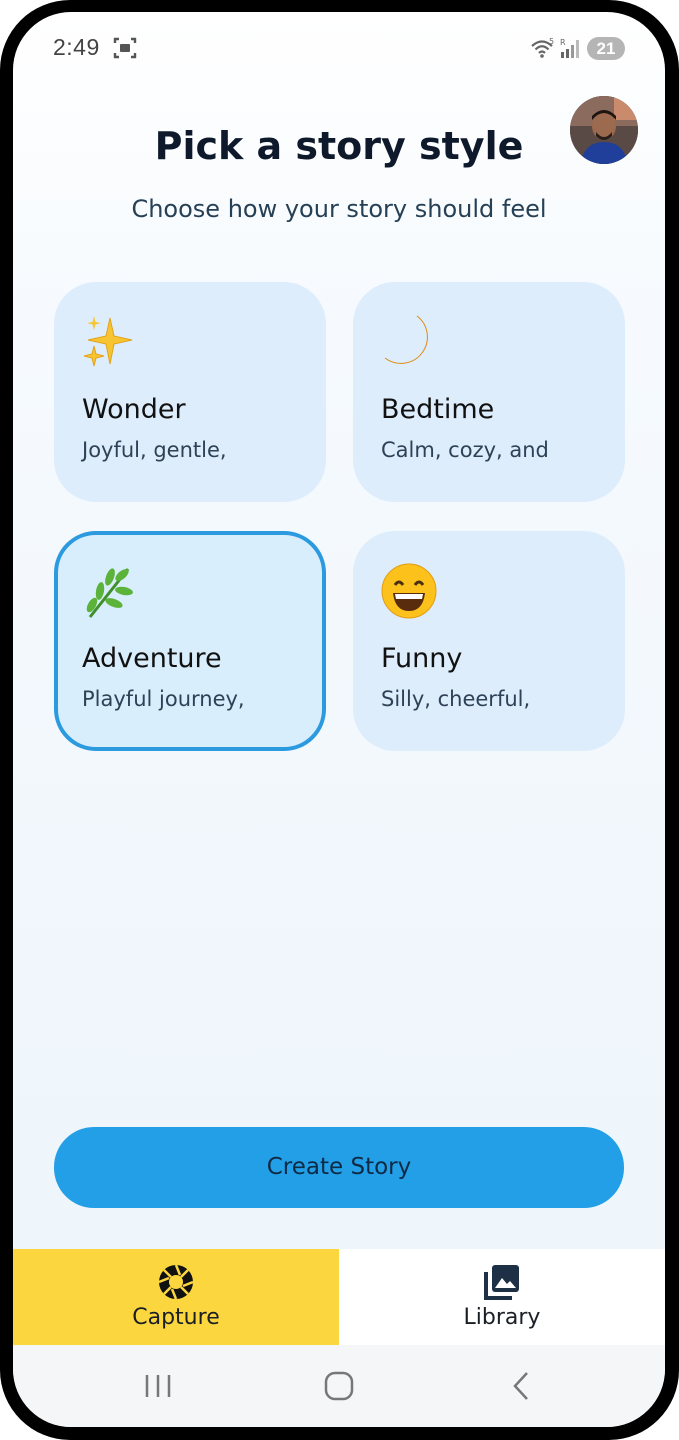 The image size is (679, 1440). I want to click on style-card-bedtime: Bedtime Calm, cozy, and, so click(489, 392).